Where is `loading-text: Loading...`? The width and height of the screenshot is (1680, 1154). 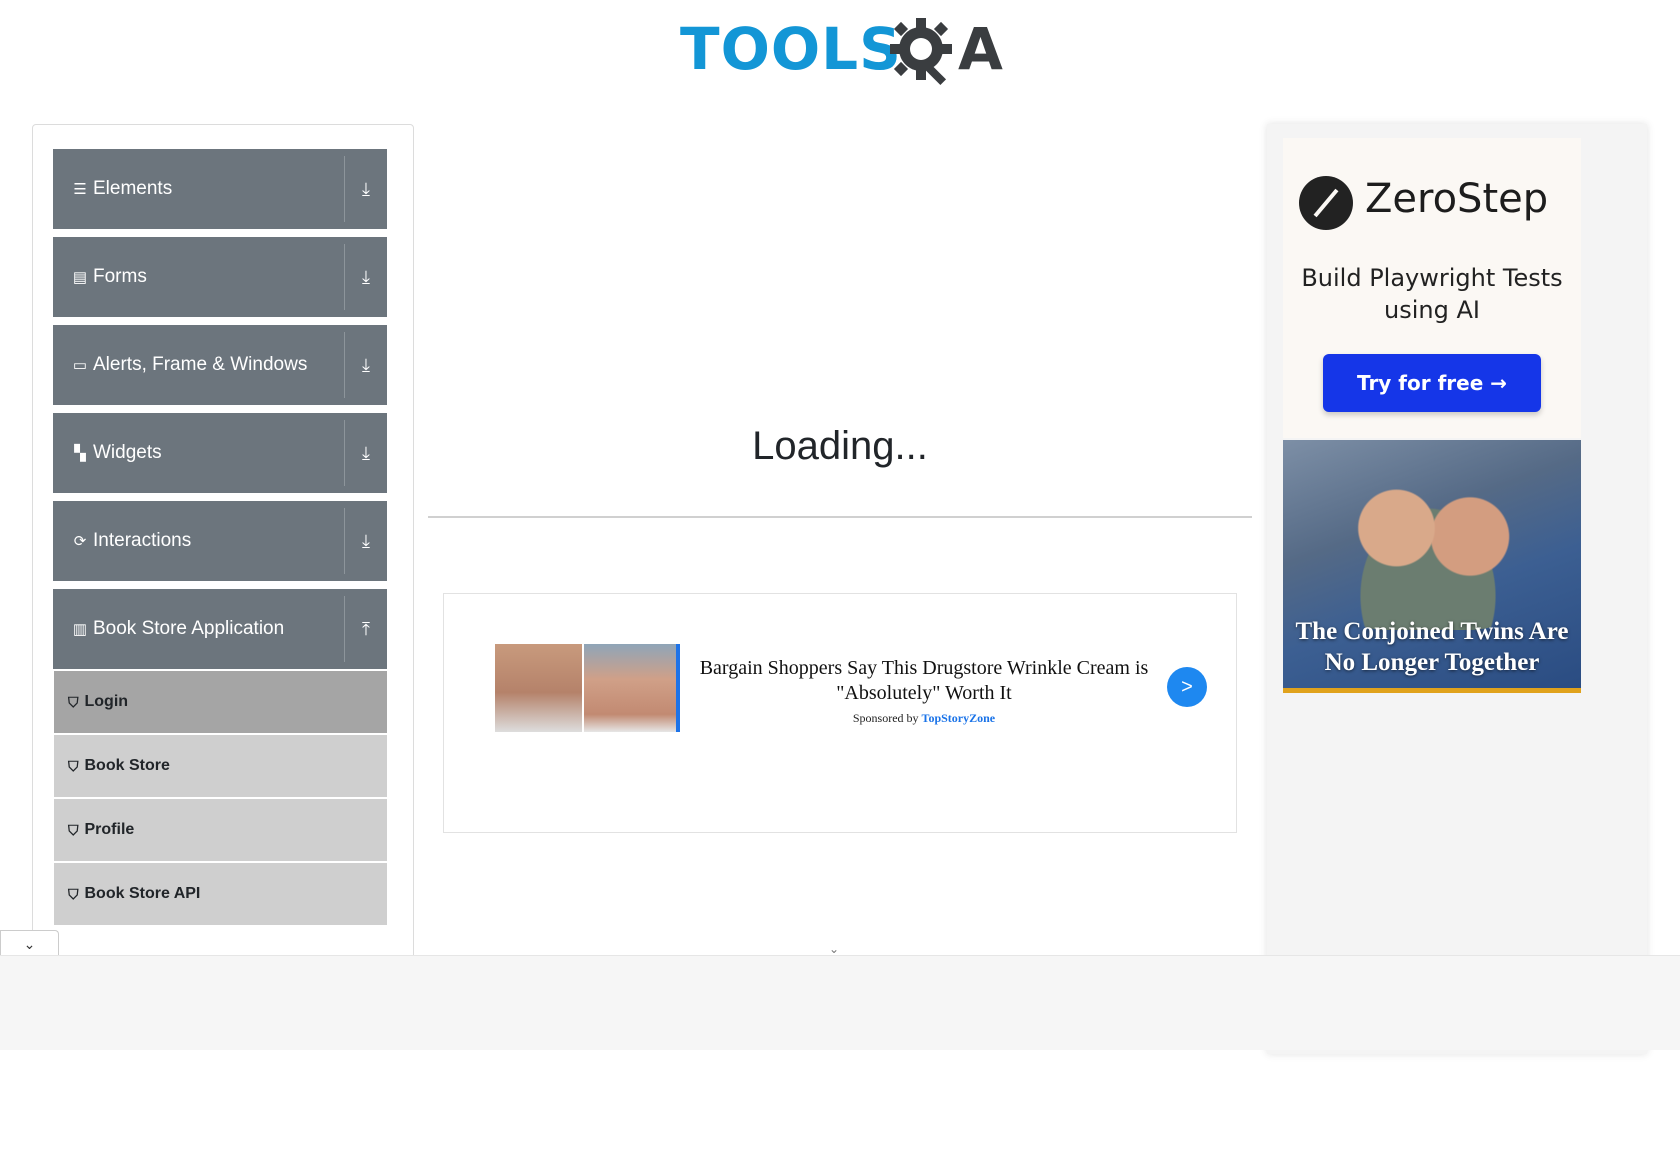 loading-text: Loading... is located at coordinates (840, 446).